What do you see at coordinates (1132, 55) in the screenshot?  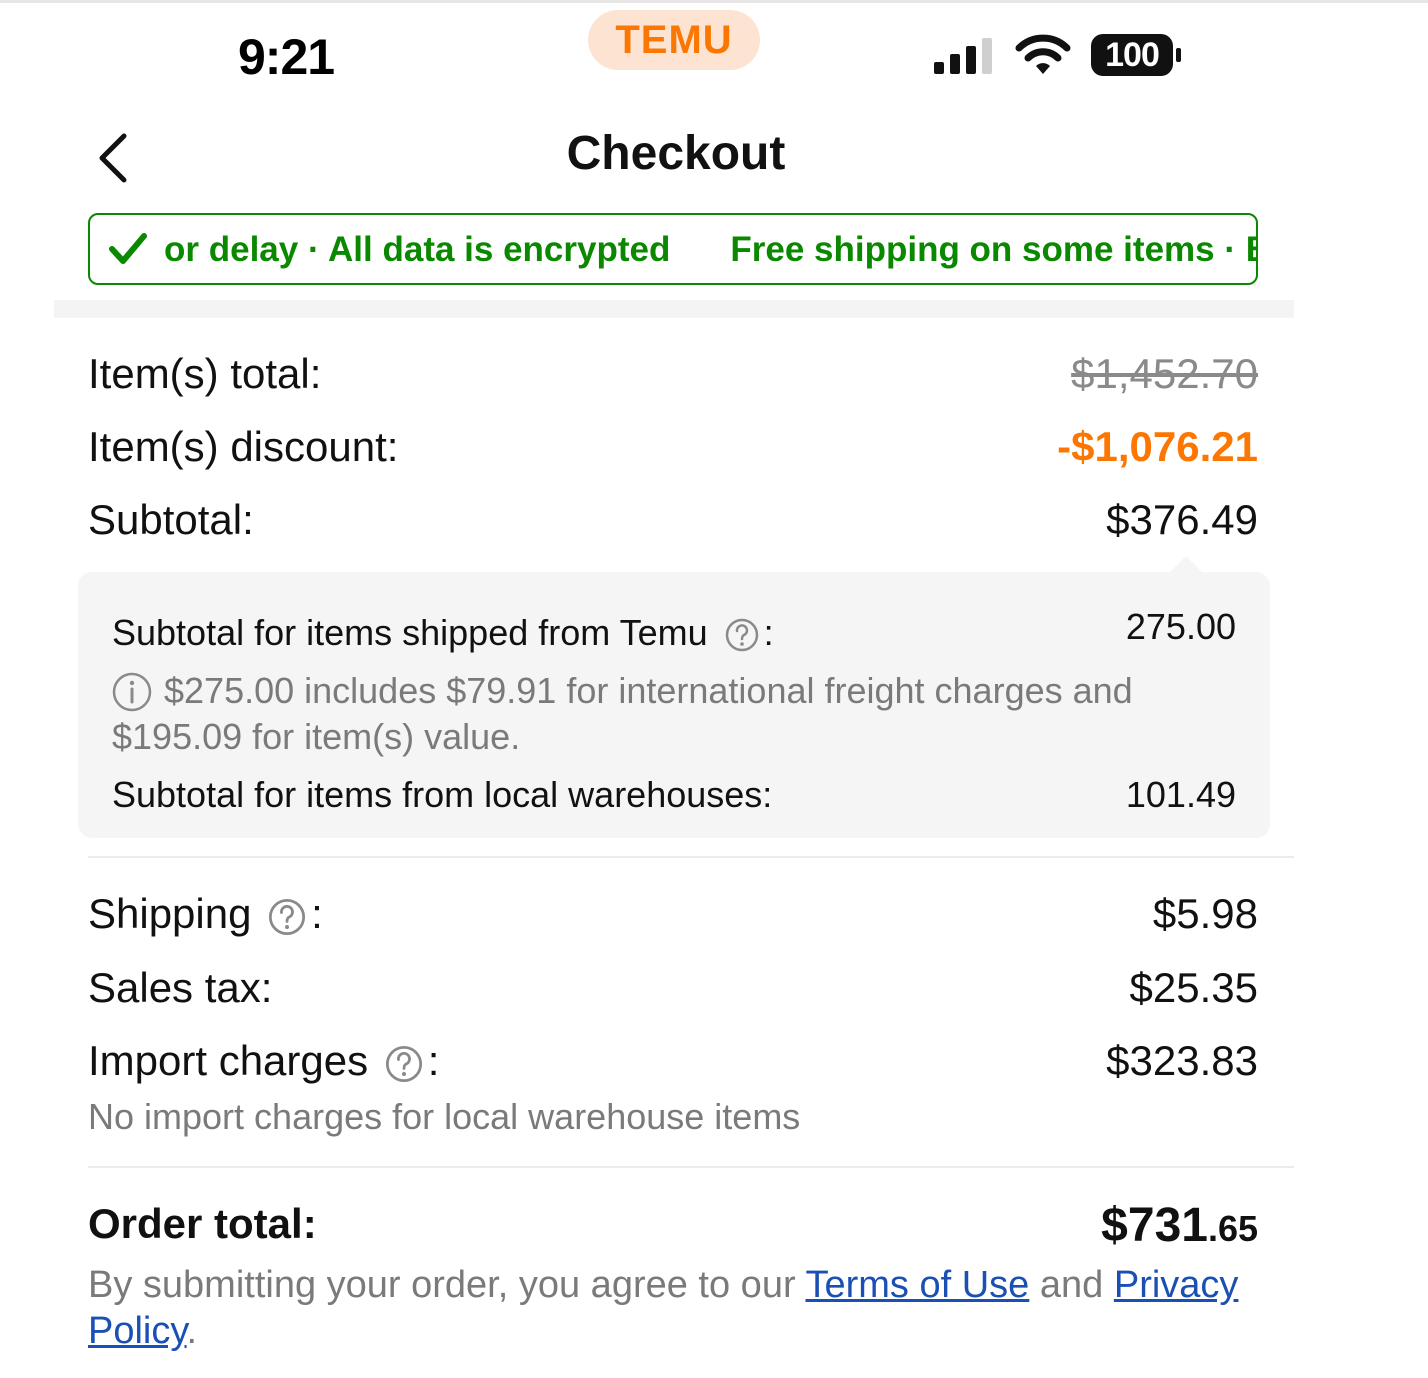 I see `battery-level: 100` at bounding box center [1132, 55].